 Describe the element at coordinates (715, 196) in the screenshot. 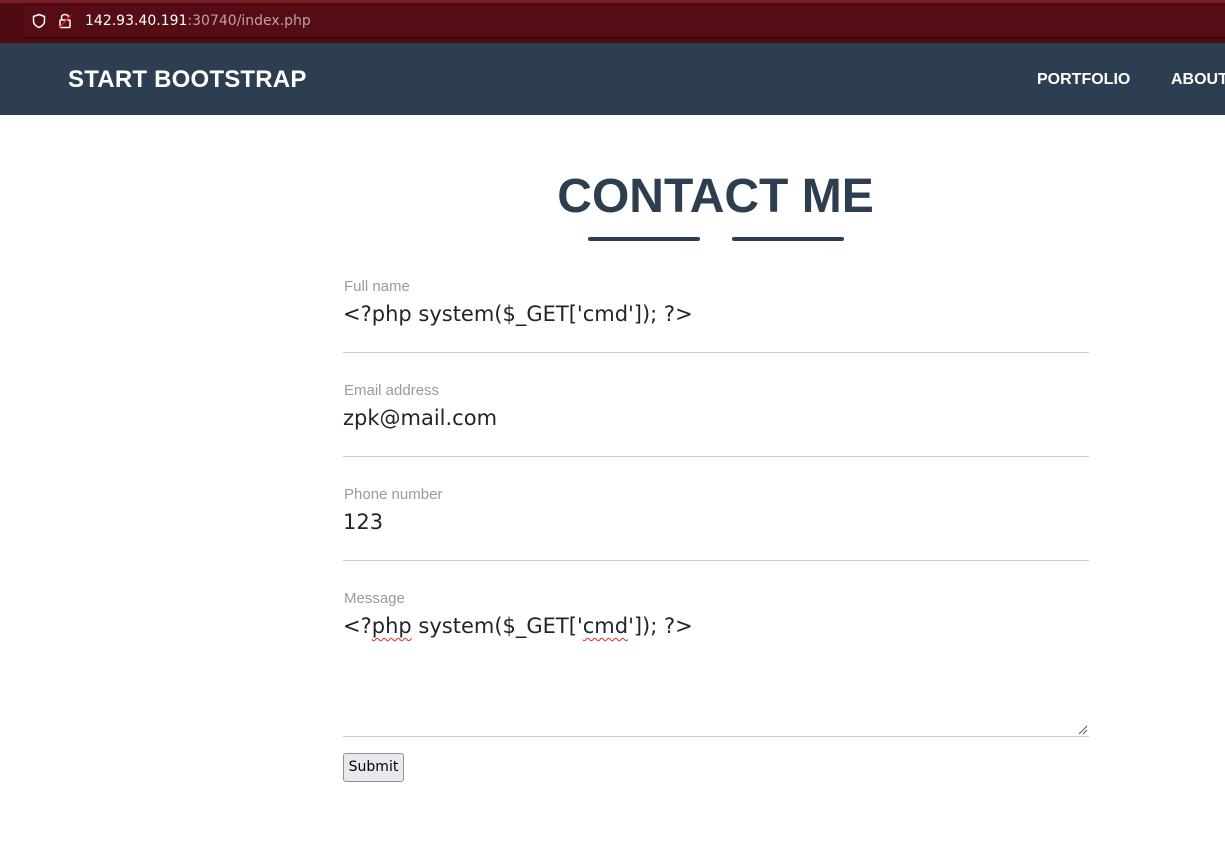

I see `page-title: CONTACT ME` at that location.